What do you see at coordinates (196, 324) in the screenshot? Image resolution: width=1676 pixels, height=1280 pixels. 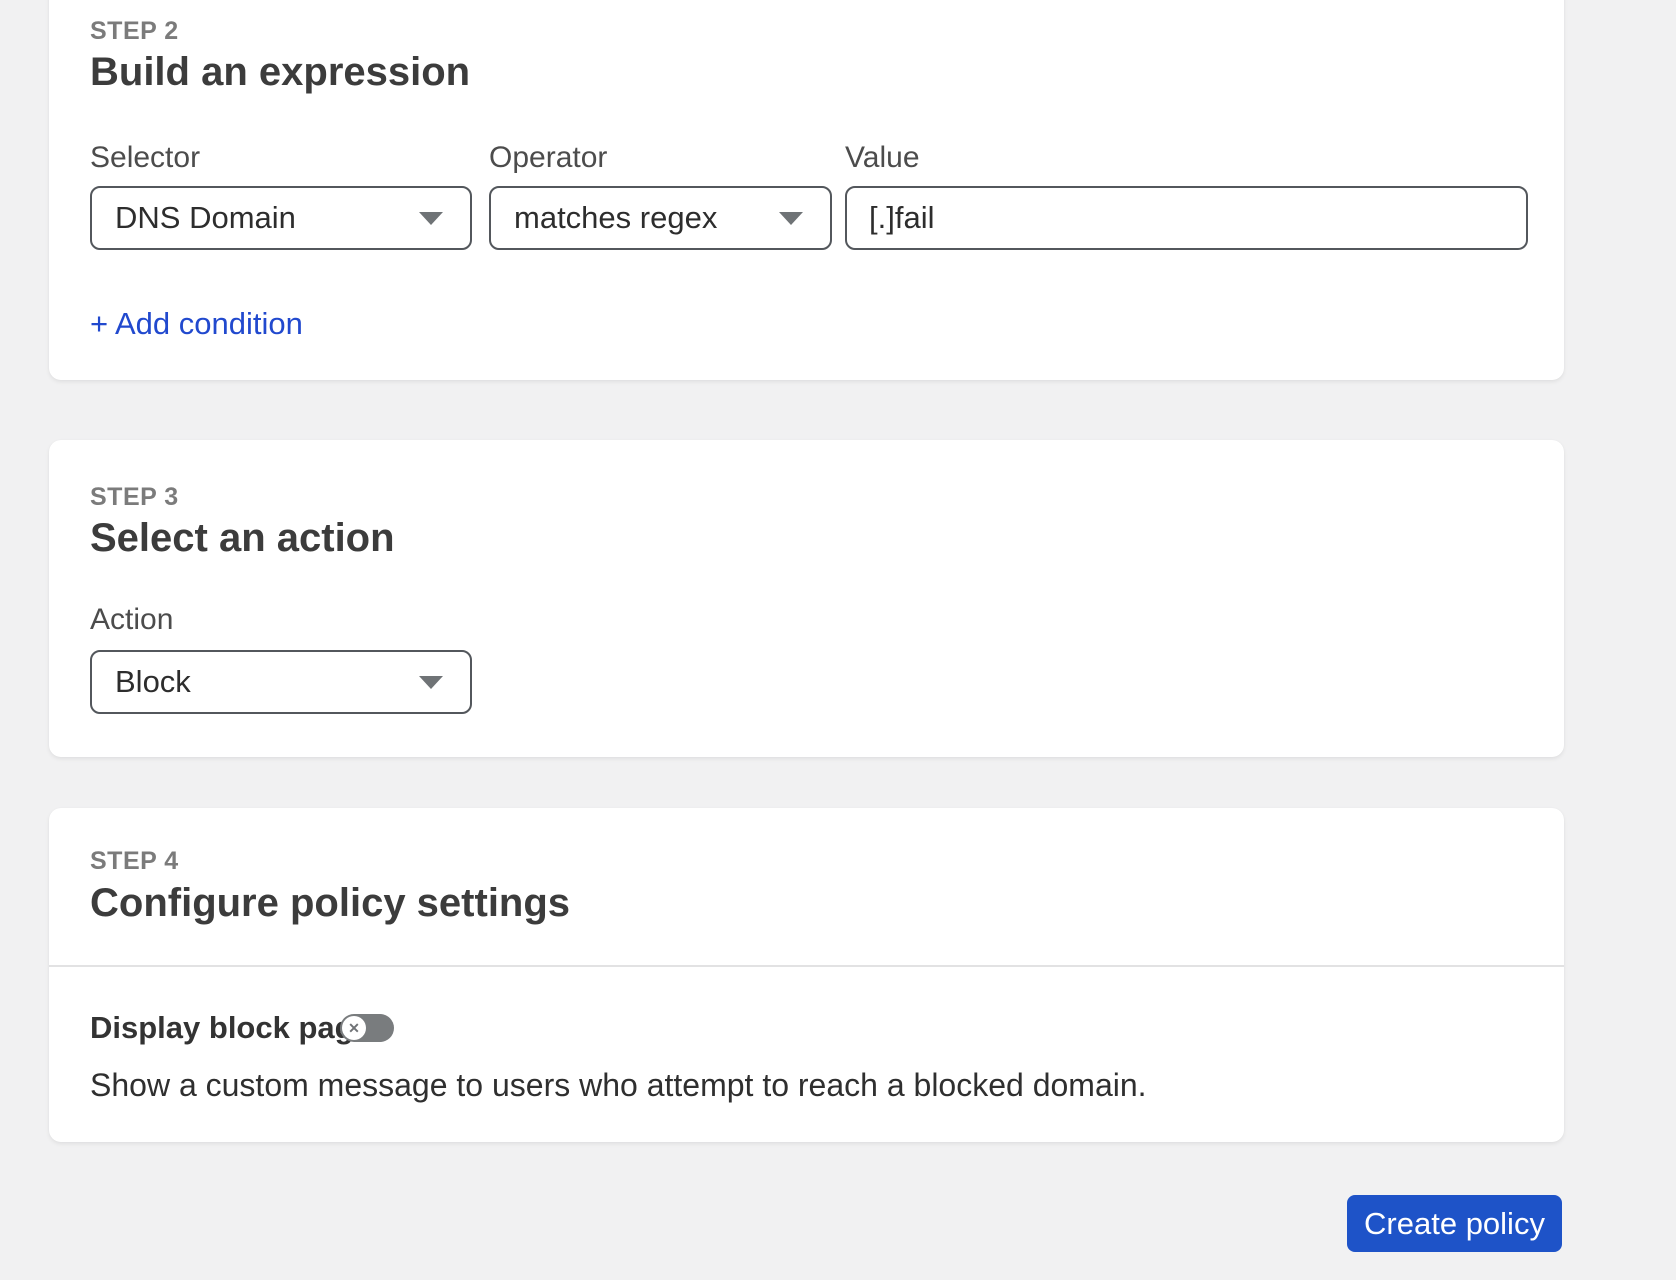 I see `add-condition-link: + Add condition` at bounding box center [196, 324].